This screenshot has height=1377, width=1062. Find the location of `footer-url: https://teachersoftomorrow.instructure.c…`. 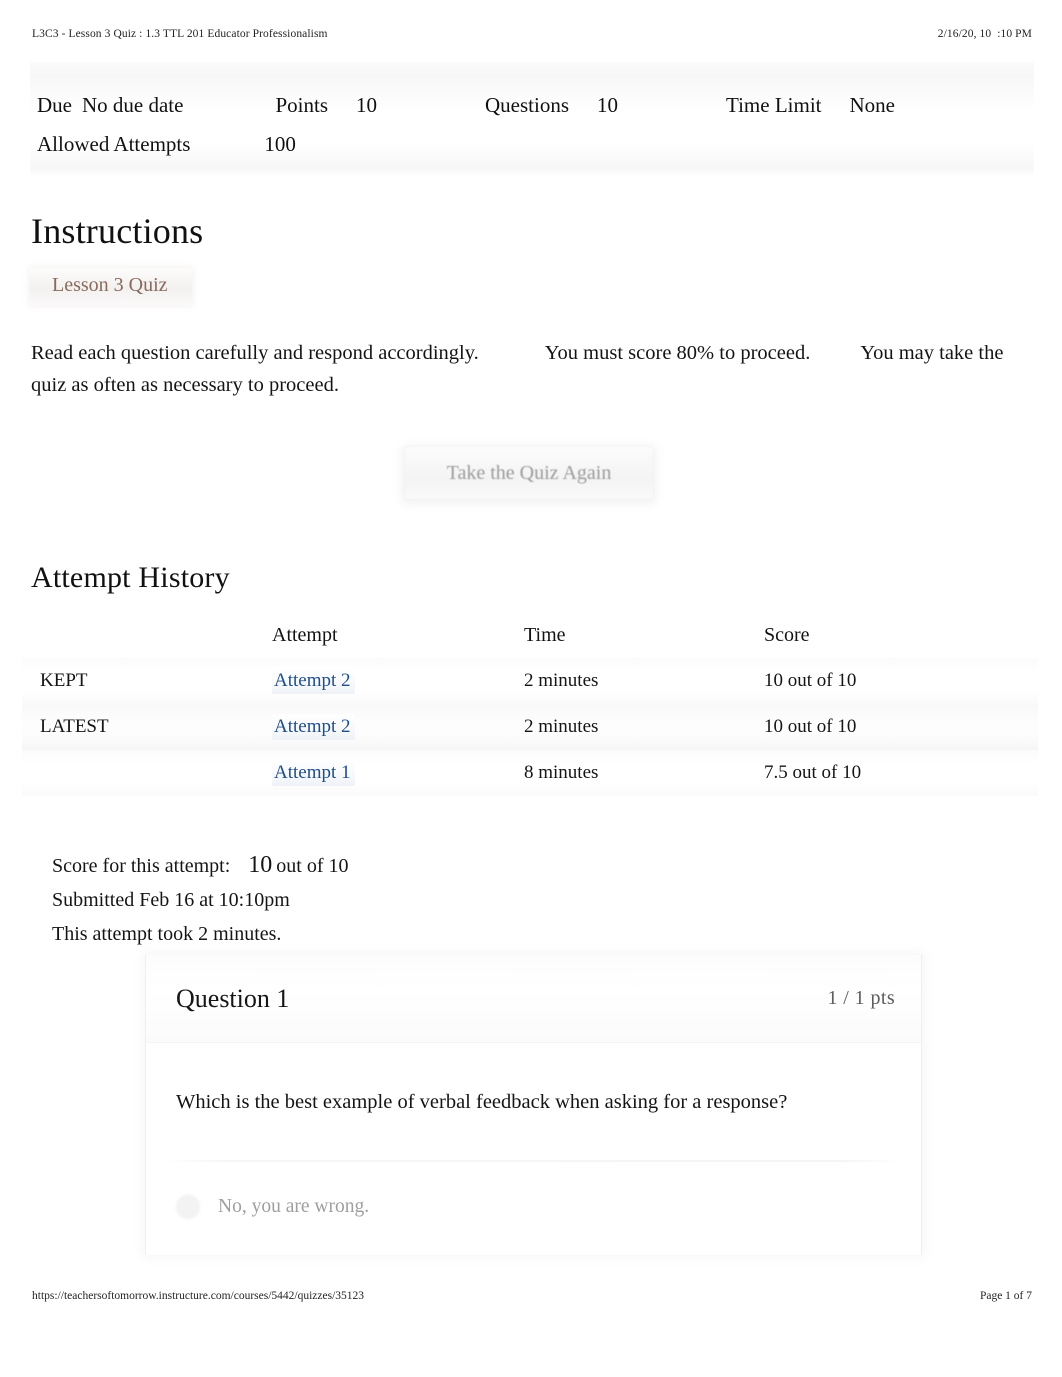

footer-url: https://teachersoftomorrow.instructure.c… is located at coordinates (198, 1296).